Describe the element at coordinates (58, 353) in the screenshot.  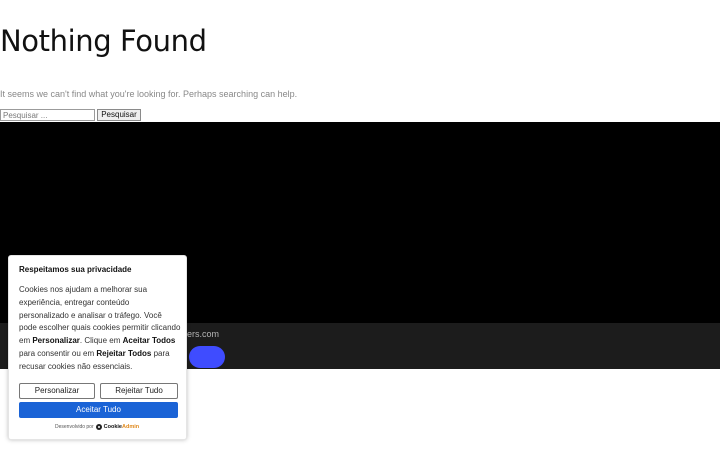
I see `cookie-message-part: para consentir ou em` at that location.